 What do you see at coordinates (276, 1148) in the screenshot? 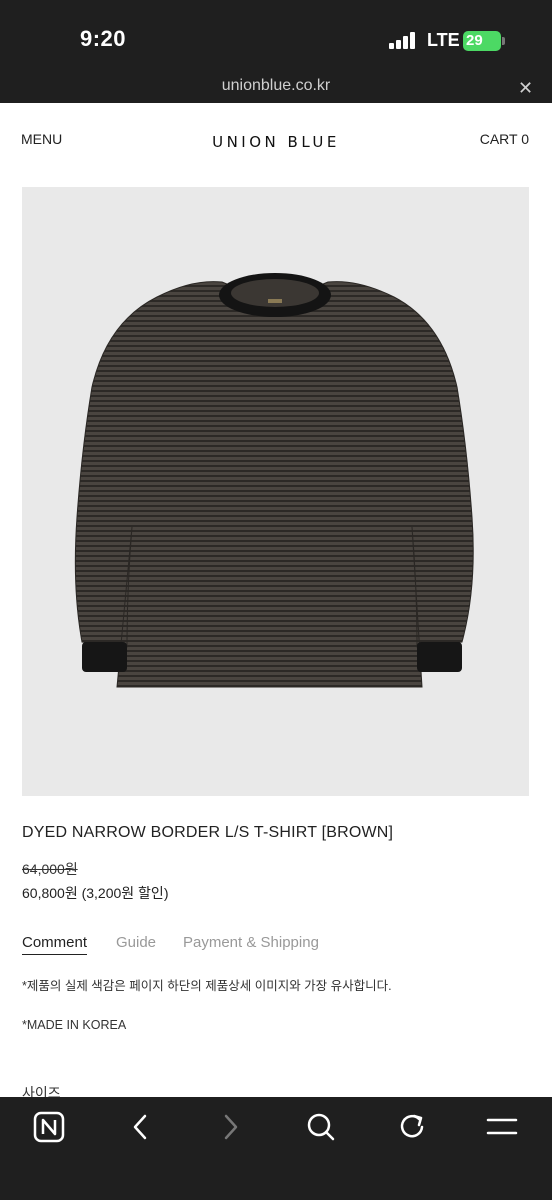
I see `browser-bottom-toolbar` at bounding box center [276, 1148].